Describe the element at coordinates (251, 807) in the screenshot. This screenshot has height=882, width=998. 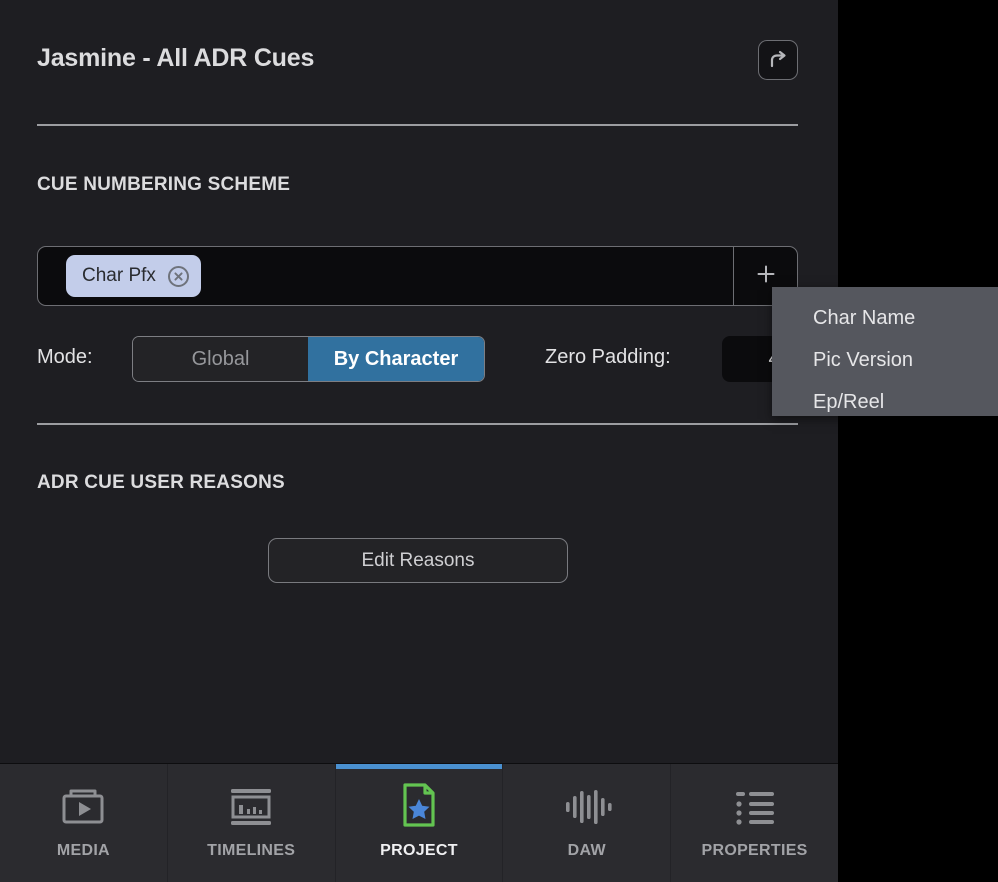
I see `timeline-ruler-icon` at that location.